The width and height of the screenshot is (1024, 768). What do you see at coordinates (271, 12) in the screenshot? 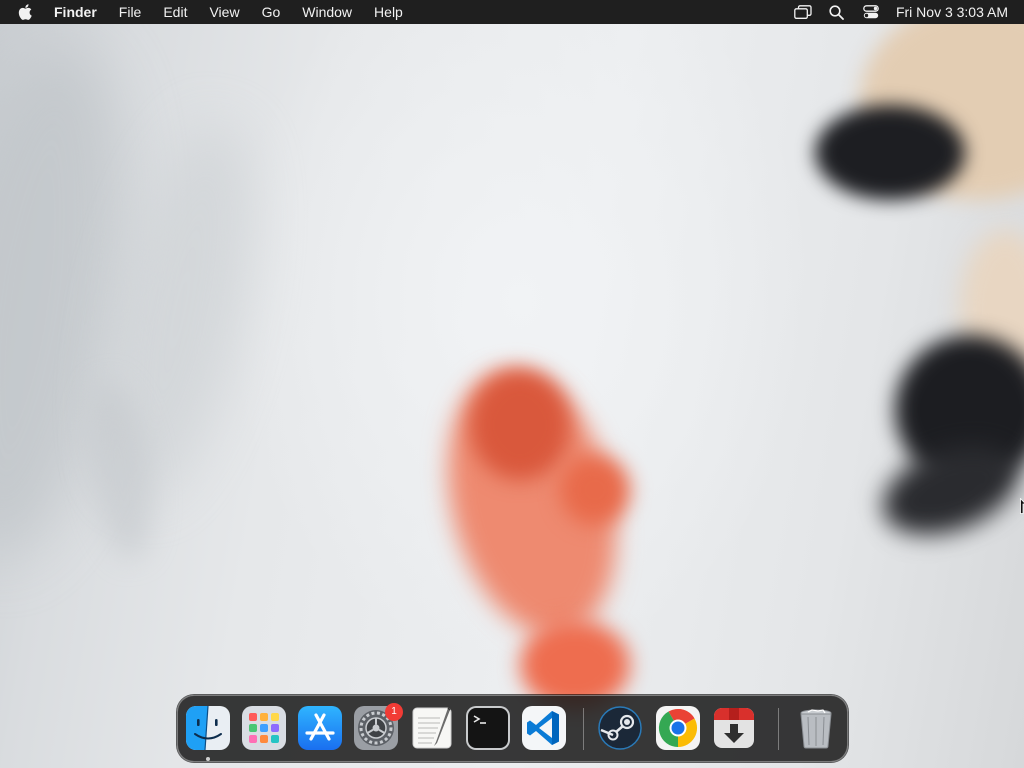
I see `menu-go: Go` at bounding box center [271, 12].